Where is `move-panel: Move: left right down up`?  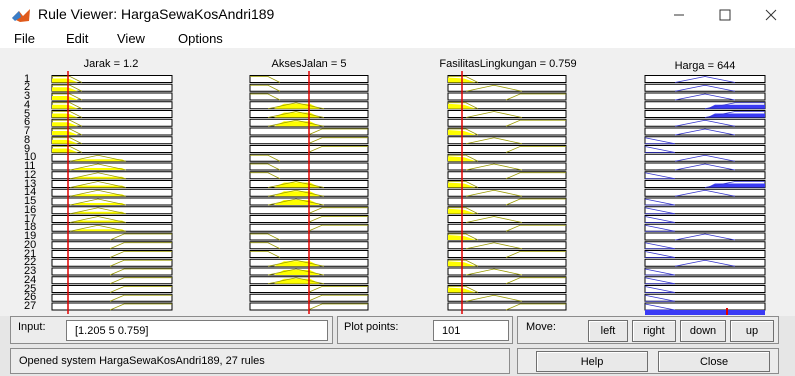
move-panel: Move: left right down up is located at coordinates (648, 330).